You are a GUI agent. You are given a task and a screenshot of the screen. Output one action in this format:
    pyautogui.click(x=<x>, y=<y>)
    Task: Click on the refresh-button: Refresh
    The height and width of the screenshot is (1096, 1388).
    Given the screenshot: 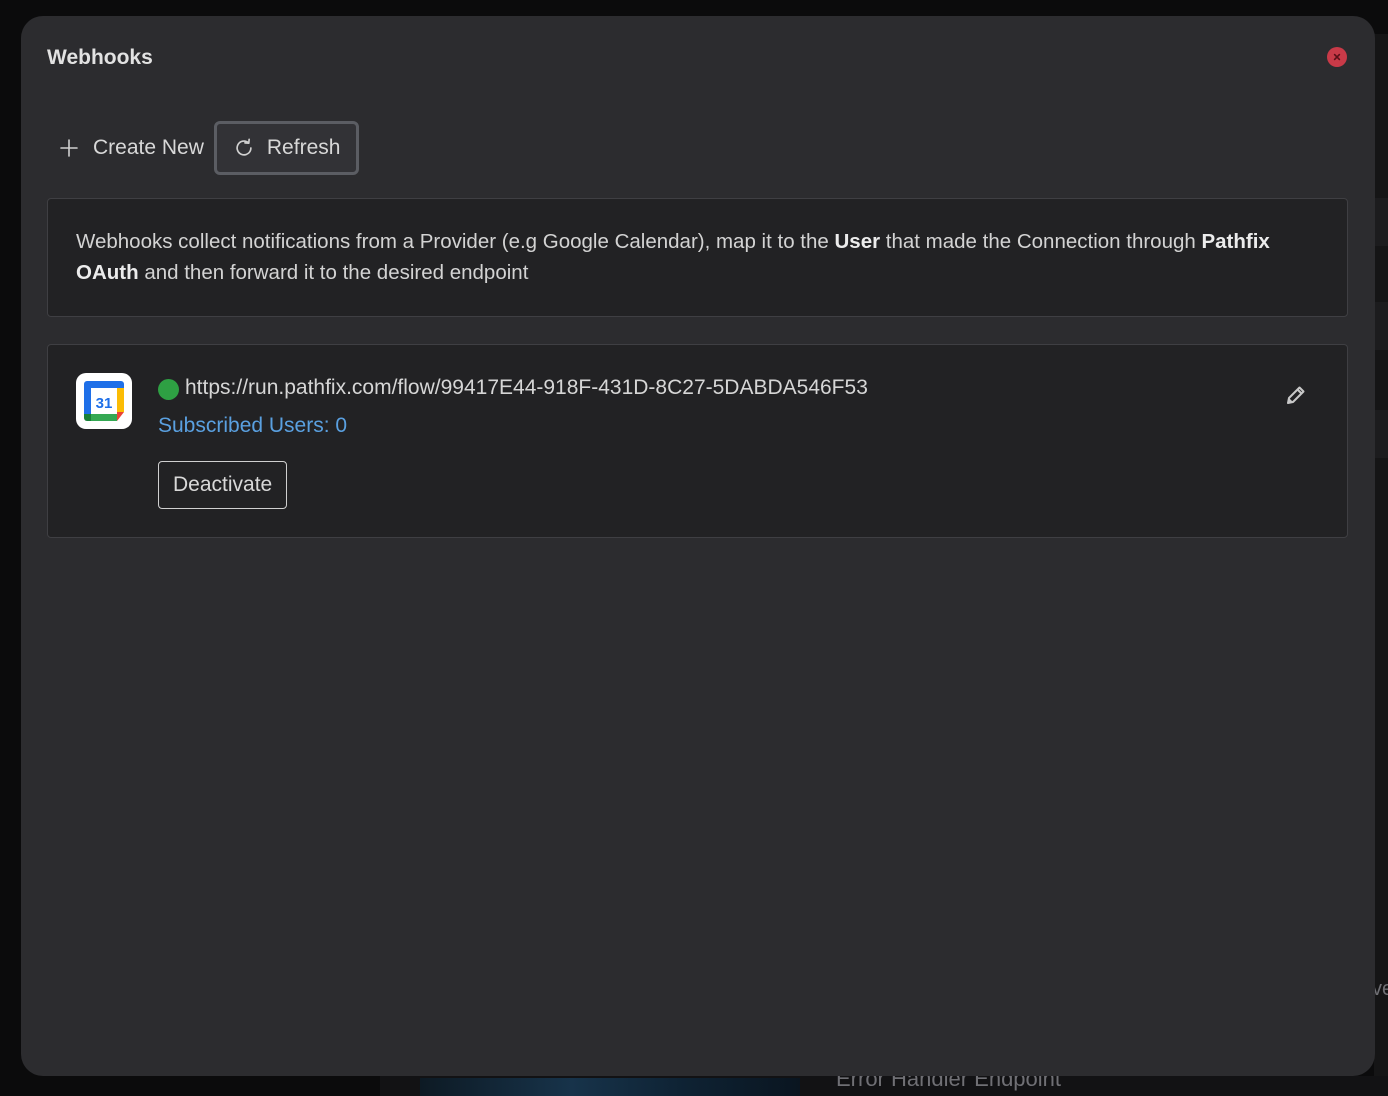 What is the action you would take?
    pyautogui.click(x=286, y=148)
    